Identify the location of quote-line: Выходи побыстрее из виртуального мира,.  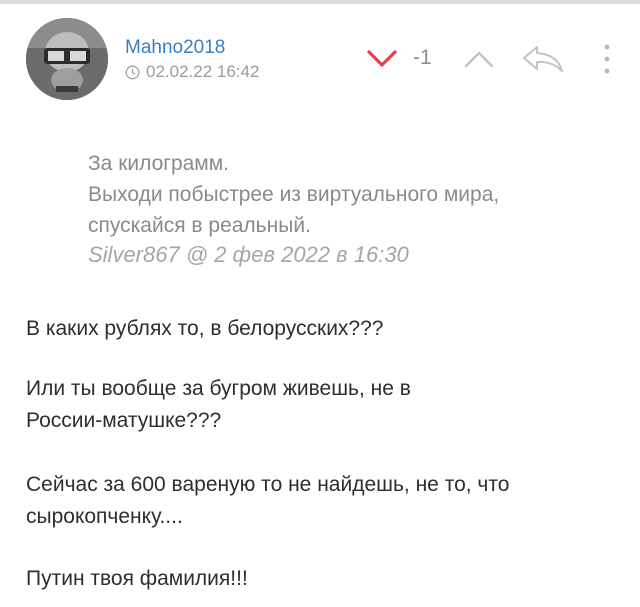
(294, 194).